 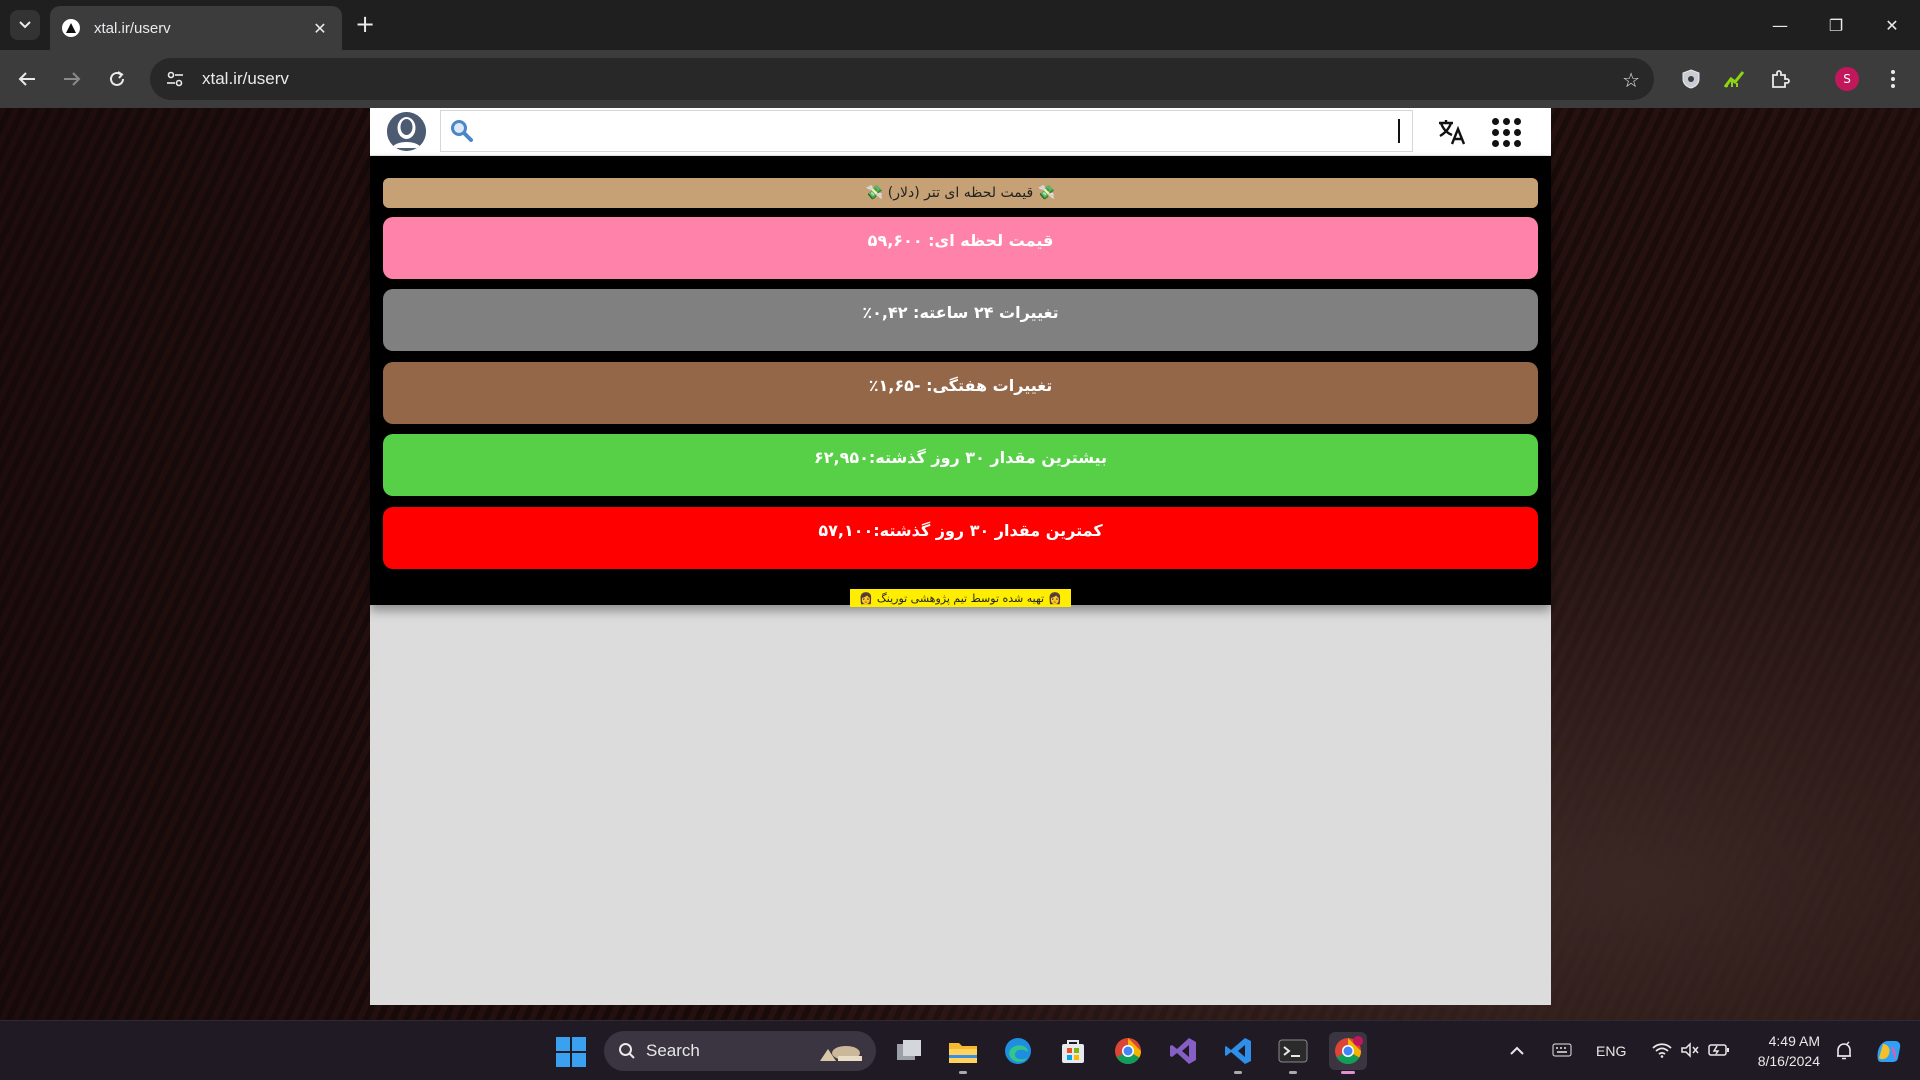 I want to click on window-controls: — ❐ ✕, so click(x=1836, y=25).